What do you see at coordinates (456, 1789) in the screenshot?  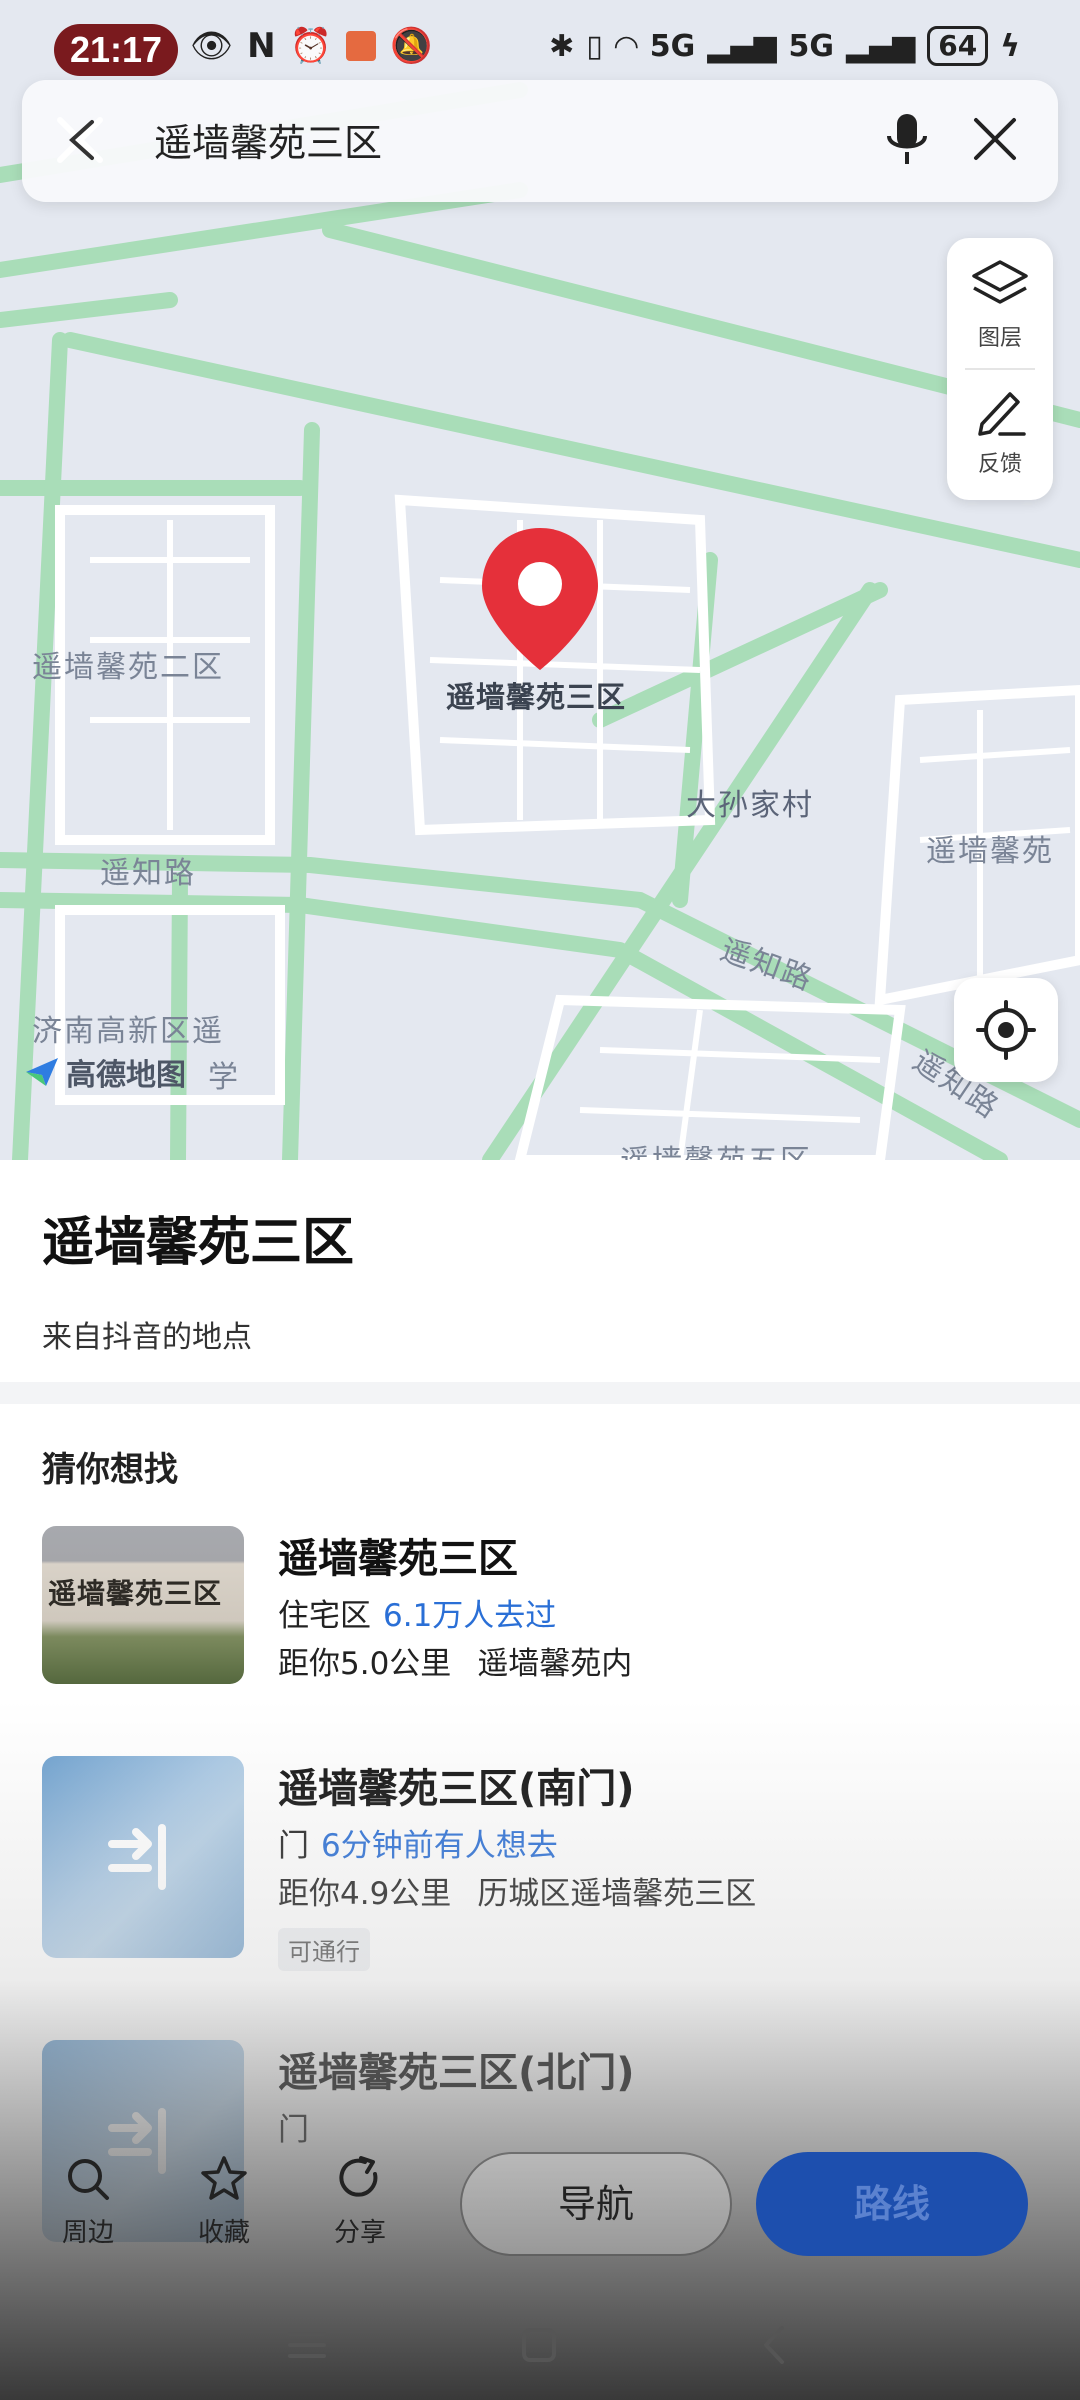 I see `suggestion-name: 遥墙馨苑三区(南门)` at bounding box center [456, 1789].